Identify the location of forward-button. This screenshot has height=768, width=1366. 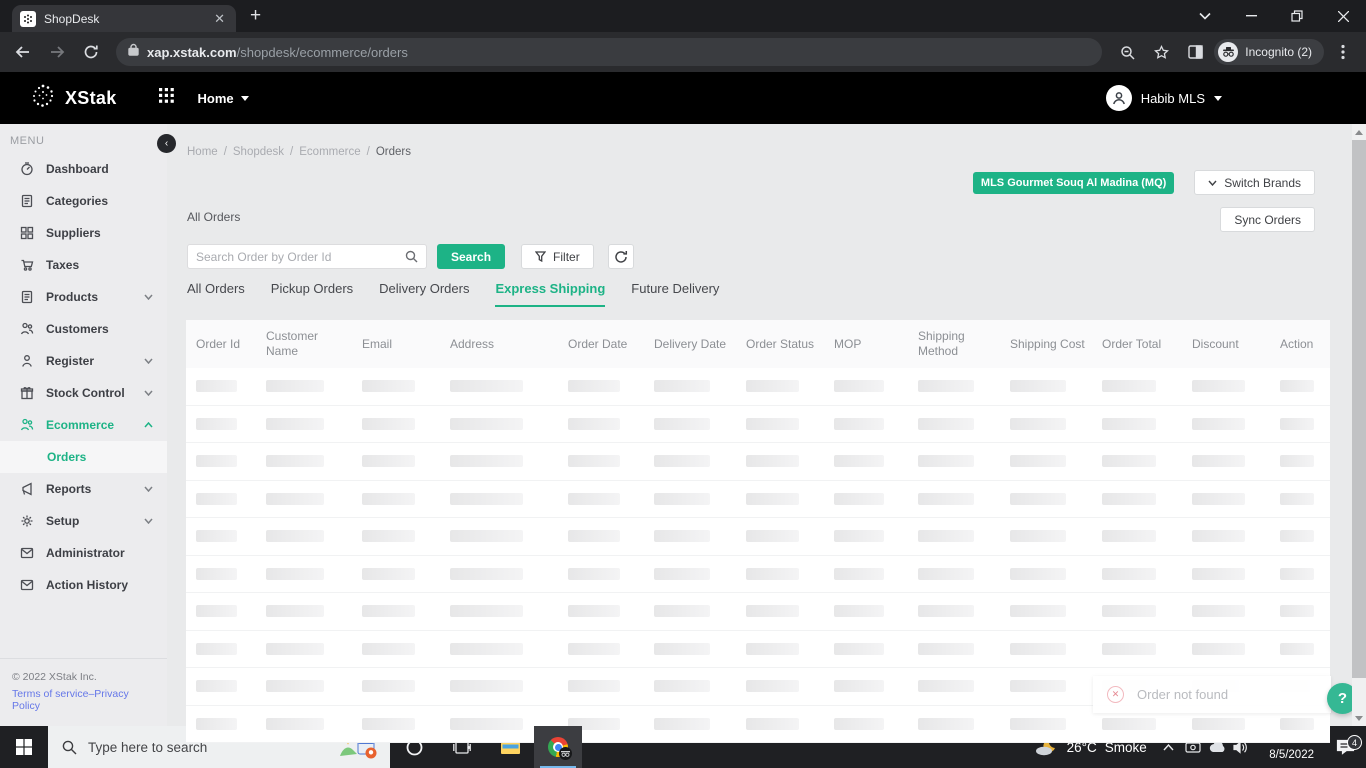
(57, 52).